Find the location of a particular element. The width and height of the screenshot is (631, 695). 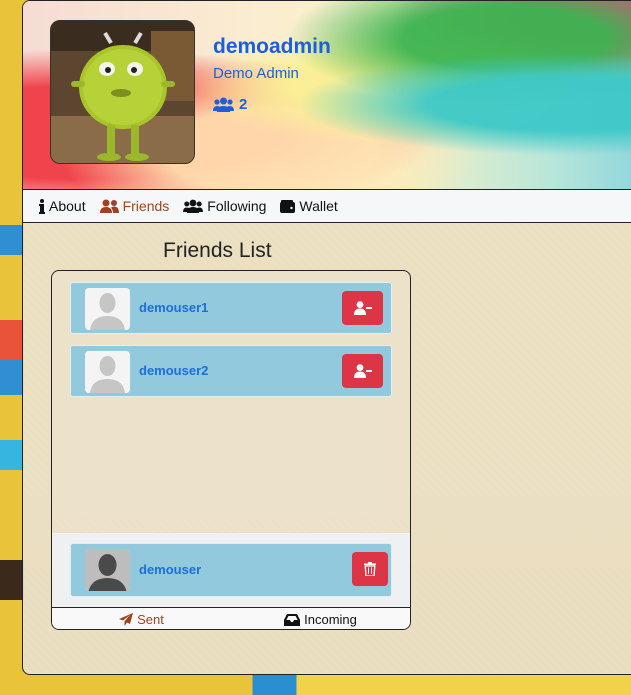

friend-name: demouser1 is located at coordinates (173, 307).